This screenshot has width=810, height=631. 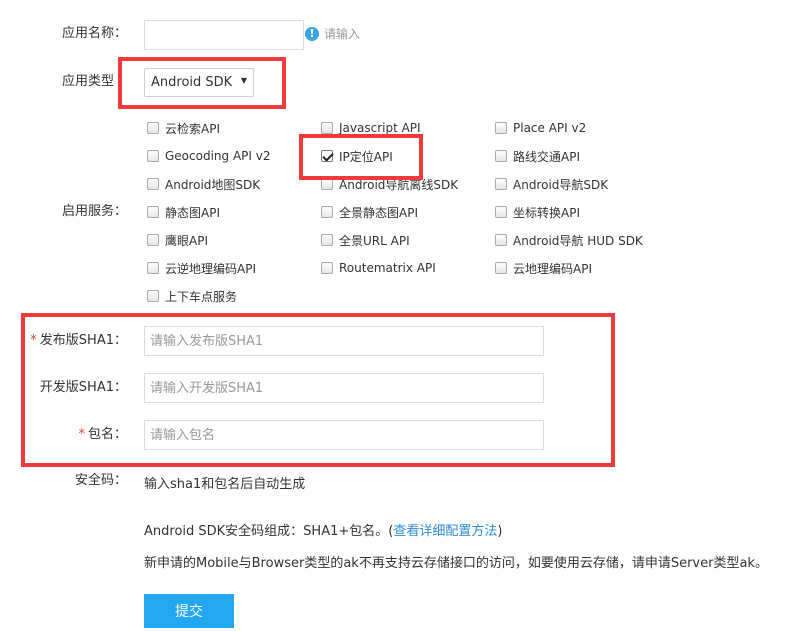 What do you see at coordinates (561, 184) in the screenshot?
I see `service-label: Android导航SDK` at bounding box center [561, 184].